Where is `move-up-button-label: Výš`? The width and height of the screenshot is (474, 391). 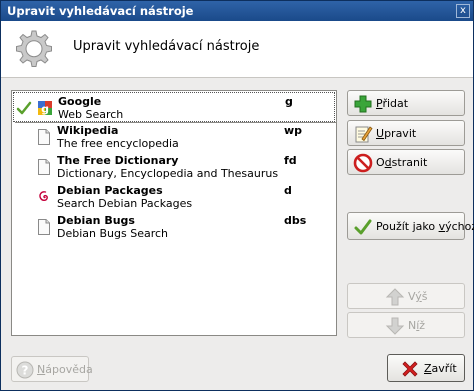
move-up-button-label: Výš is located at coordinates (418, 296).